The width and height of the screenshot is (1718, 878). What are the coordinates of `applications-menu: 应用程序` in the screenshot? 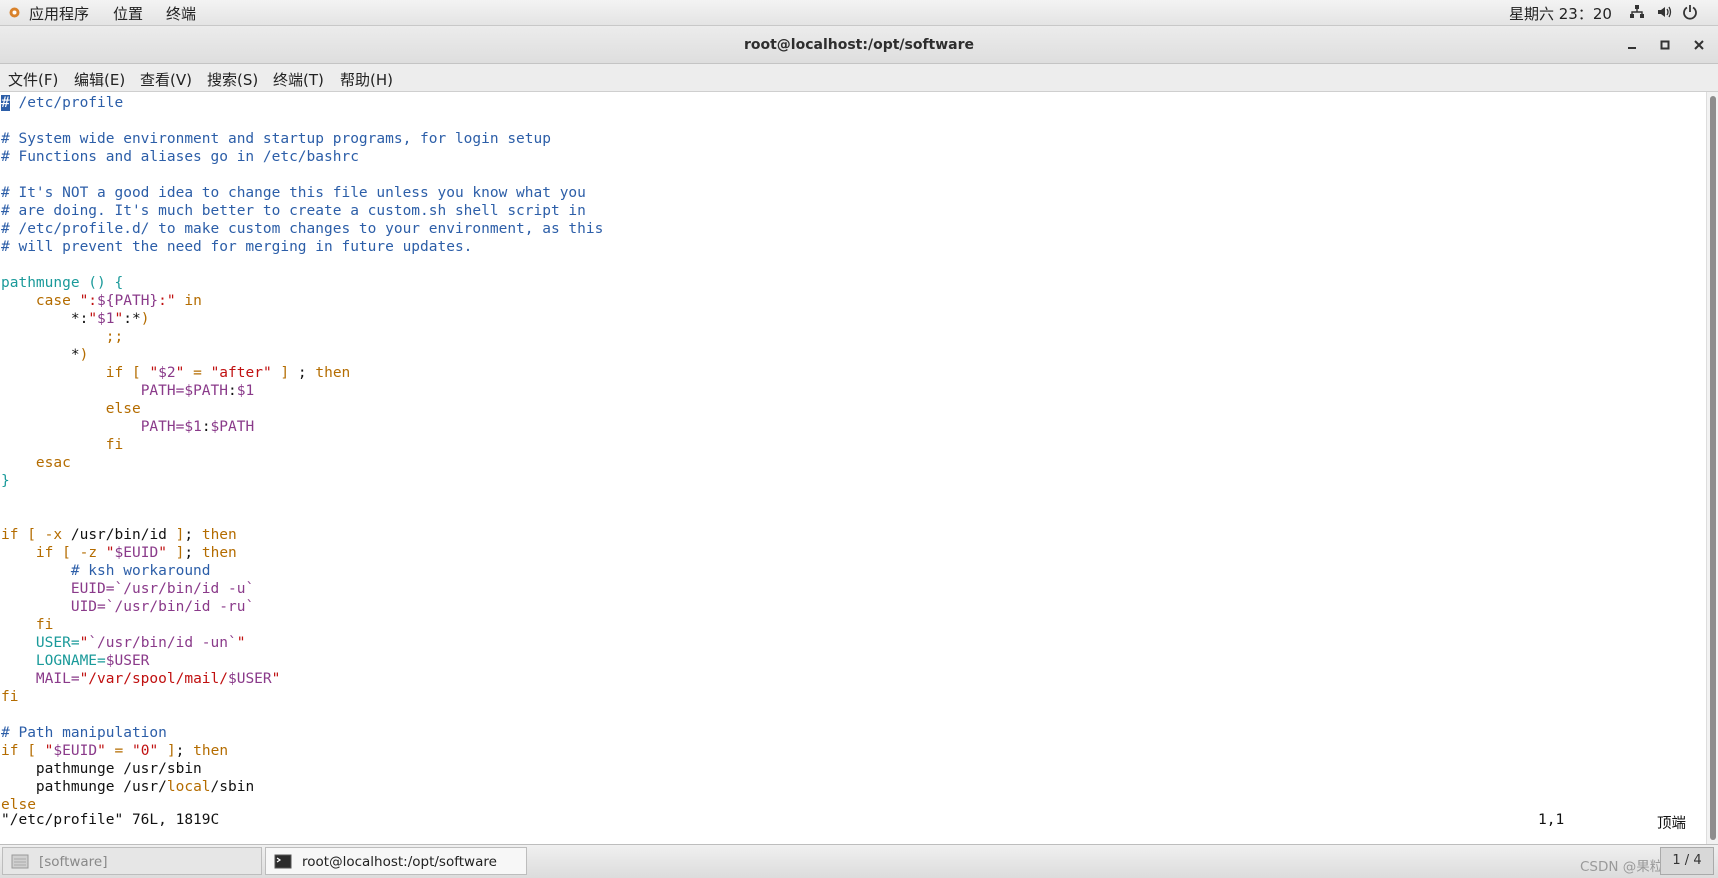 It's located at (59, 13).